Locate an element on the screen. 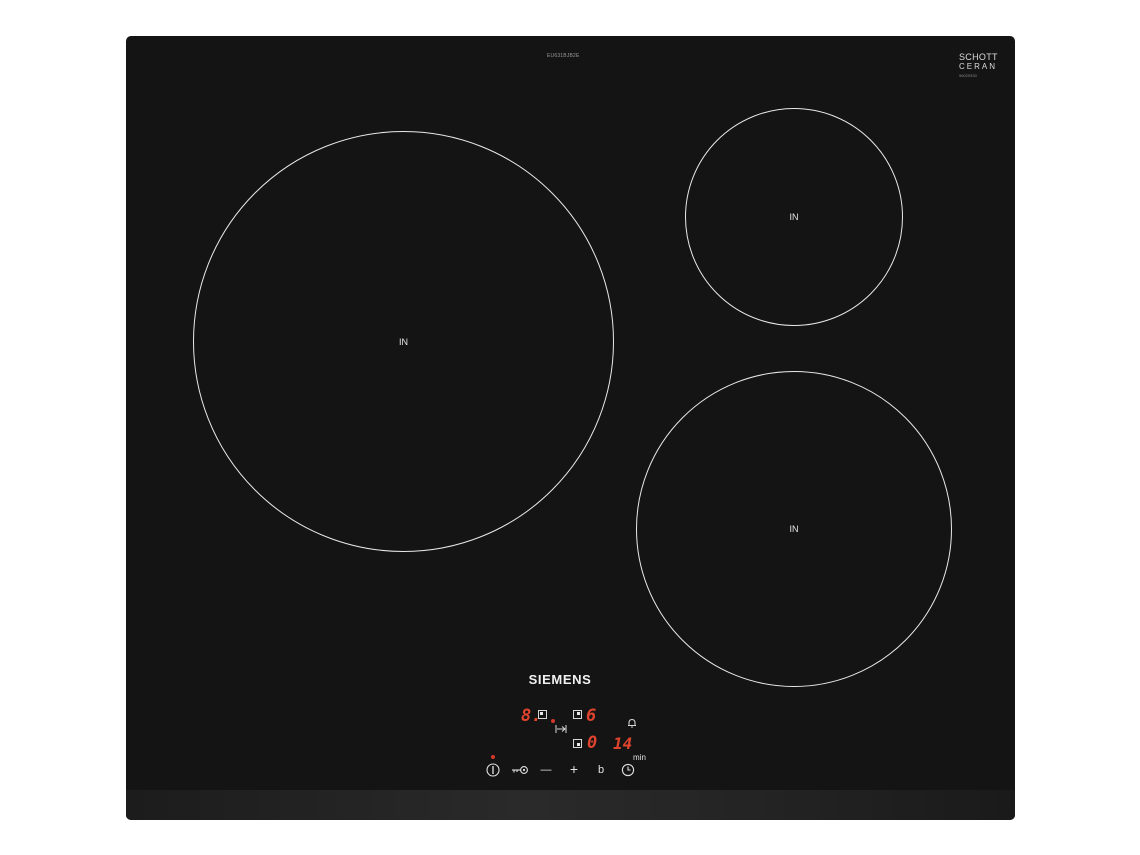 The height and width of the screenshot is (855, 1140). zone-select-left-icon is located at coordinates (542, 714).